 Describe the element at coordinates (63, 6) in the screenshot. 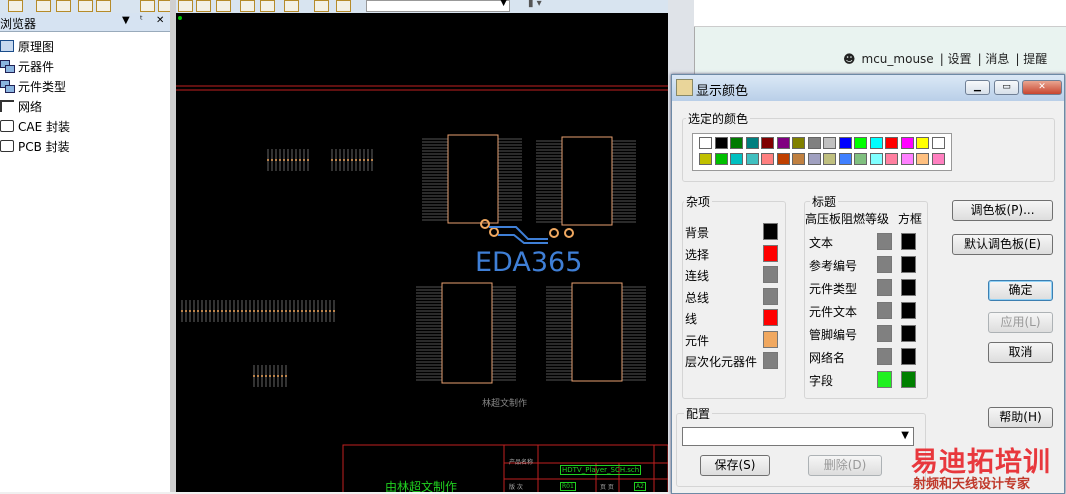

I see `wire-tool-icon` at that location.